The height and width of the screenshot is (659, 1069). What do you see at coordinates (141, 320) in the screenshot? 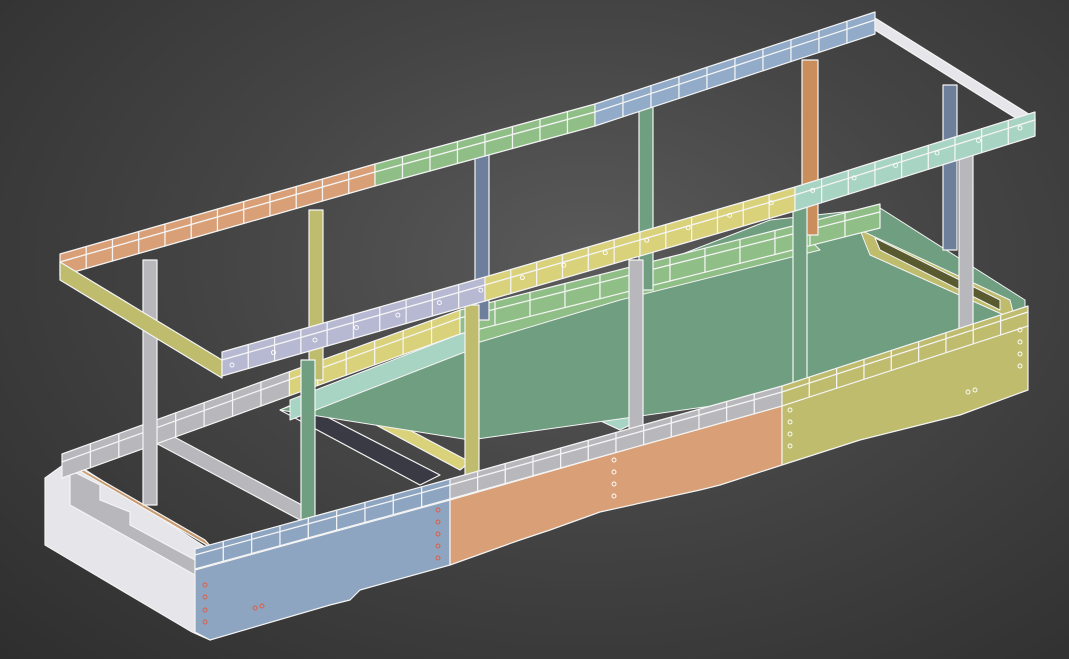
I see `top-left-end-rail` at bounding box center [141, 320].